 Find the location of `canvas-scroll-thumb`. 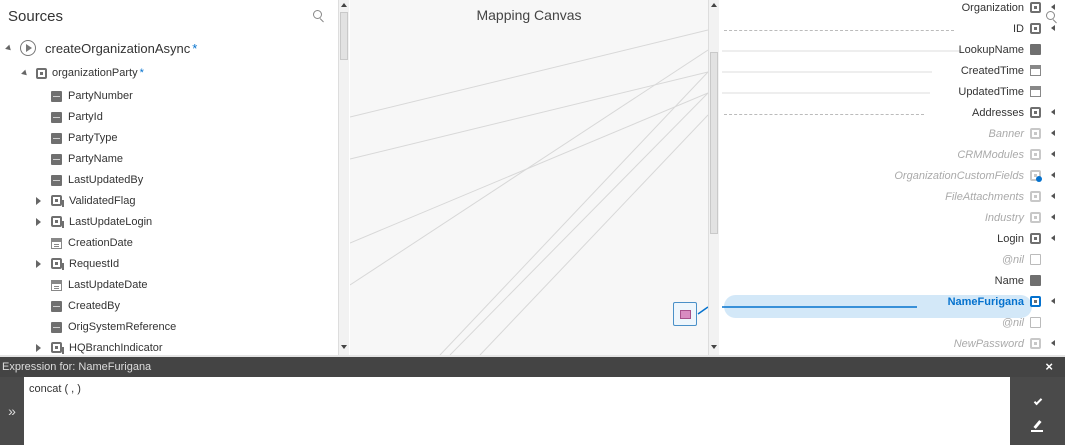

canvas-scroll-thumb is located at coordinates (714, 143).